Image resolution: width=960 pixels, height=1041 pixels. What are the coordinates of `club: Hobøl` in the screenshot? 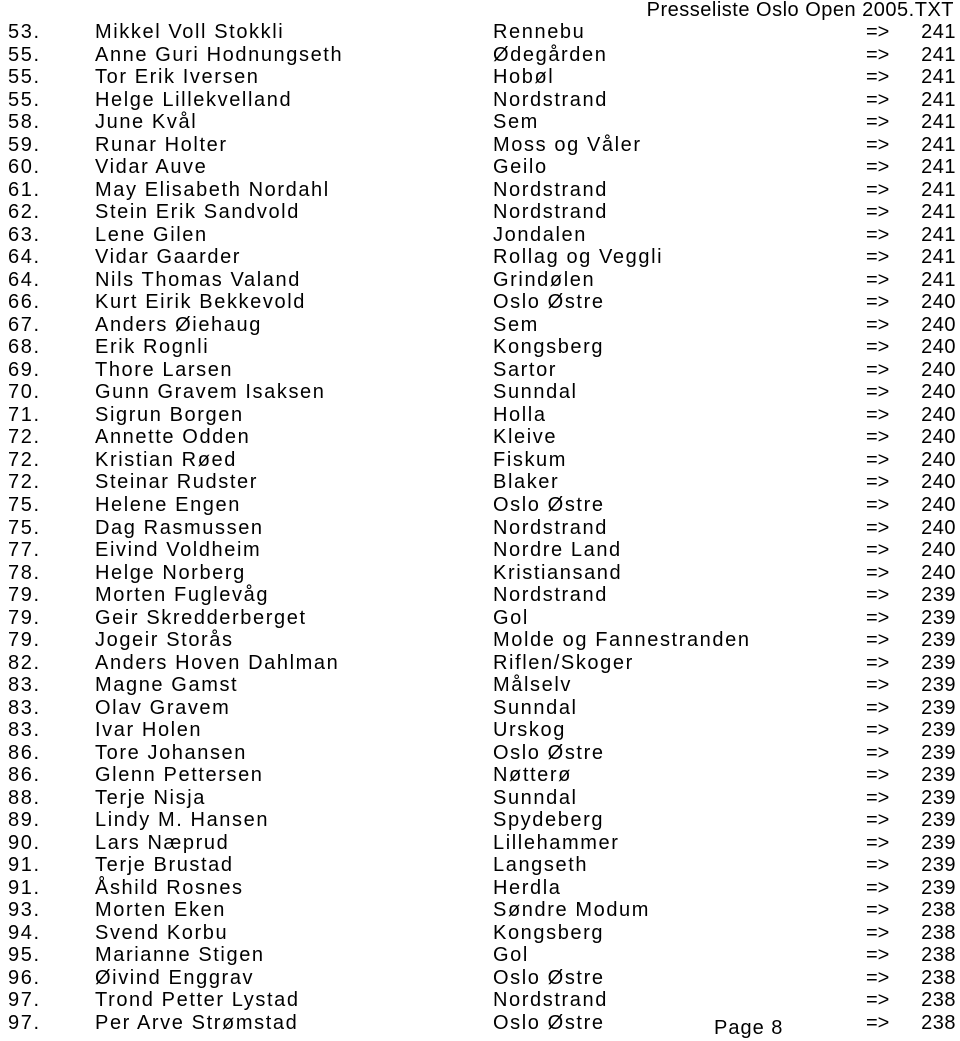 It's located at (524, 77).